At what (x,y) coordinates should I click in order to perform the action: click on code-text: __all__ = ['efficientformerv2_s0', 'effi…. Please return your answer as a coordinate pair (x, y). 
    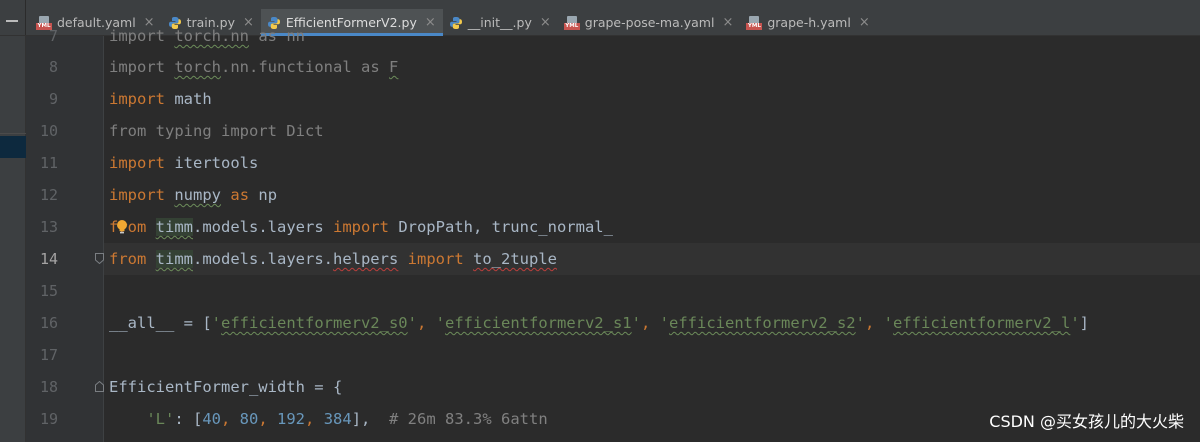
    Looking at the image, I should click on (599, 323).